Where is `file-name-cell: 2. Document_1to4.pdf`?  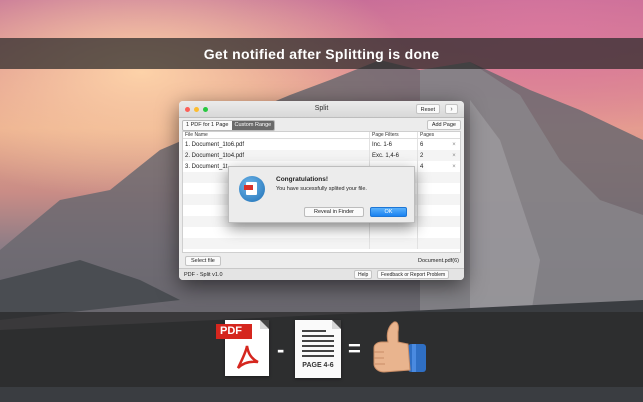
file-name-cell: 2. Document_1to4.pdf is located at coordinates (276, 155).